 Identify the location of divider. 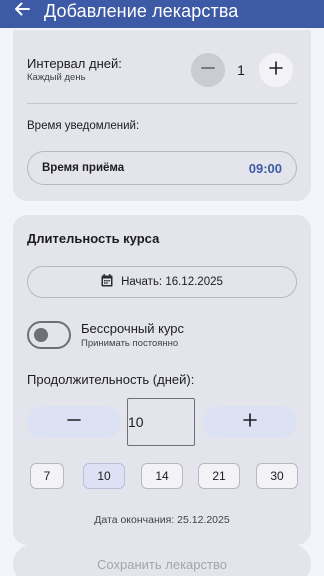
(162, 103).